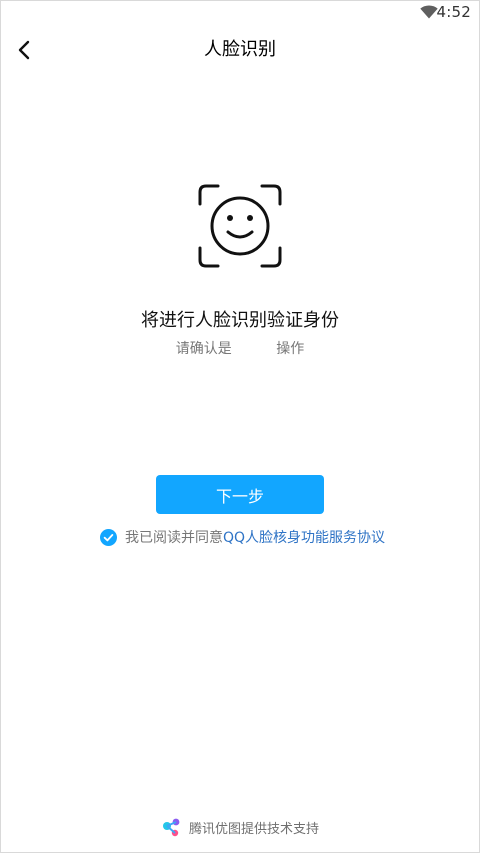 The image size is (480, 853). I want to click on footer: 腾讯优图提供技术支持, so click(240, 827).